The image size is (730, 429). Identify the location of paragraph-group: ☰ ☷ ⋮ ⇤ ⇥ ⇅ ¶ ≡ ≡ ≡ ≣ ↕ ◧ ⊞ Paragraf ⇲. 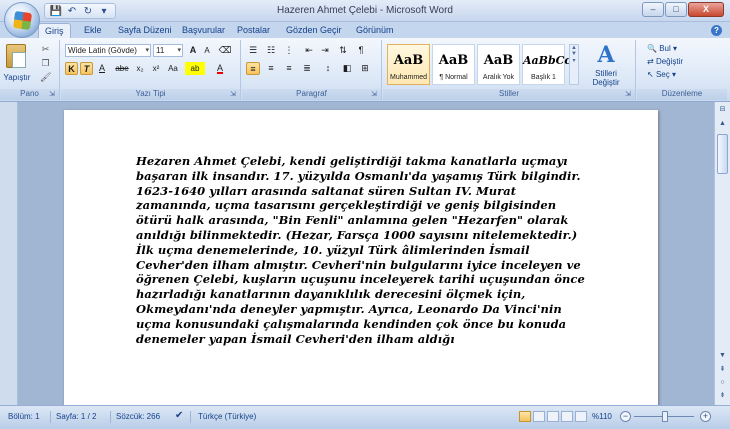
(312, 70).